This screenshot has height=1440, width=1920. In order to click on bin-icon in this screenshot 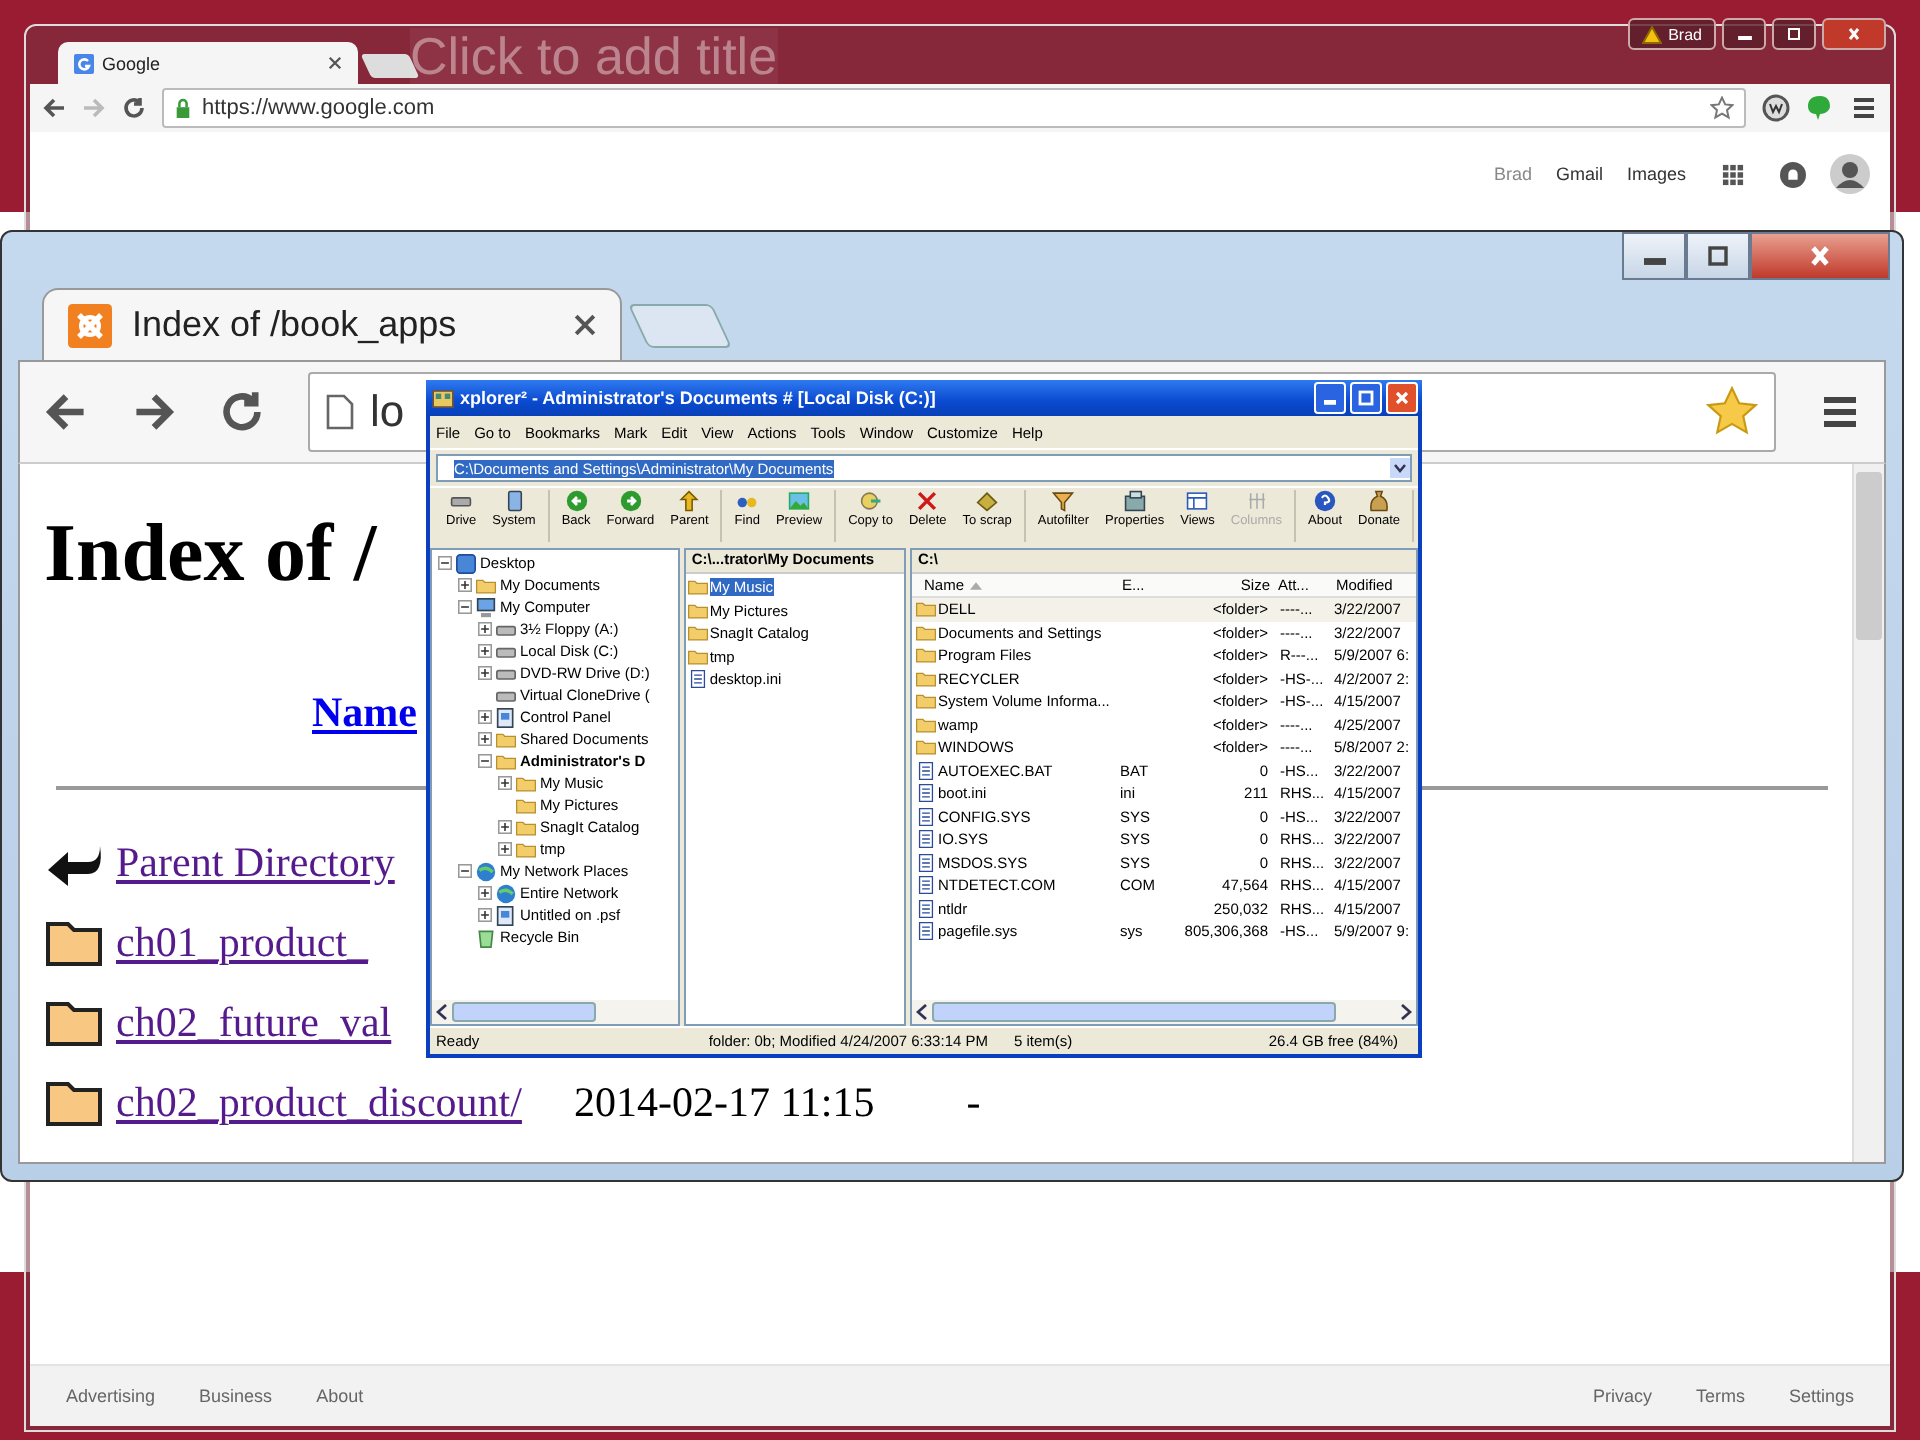, I will do `click(486, 937)`.